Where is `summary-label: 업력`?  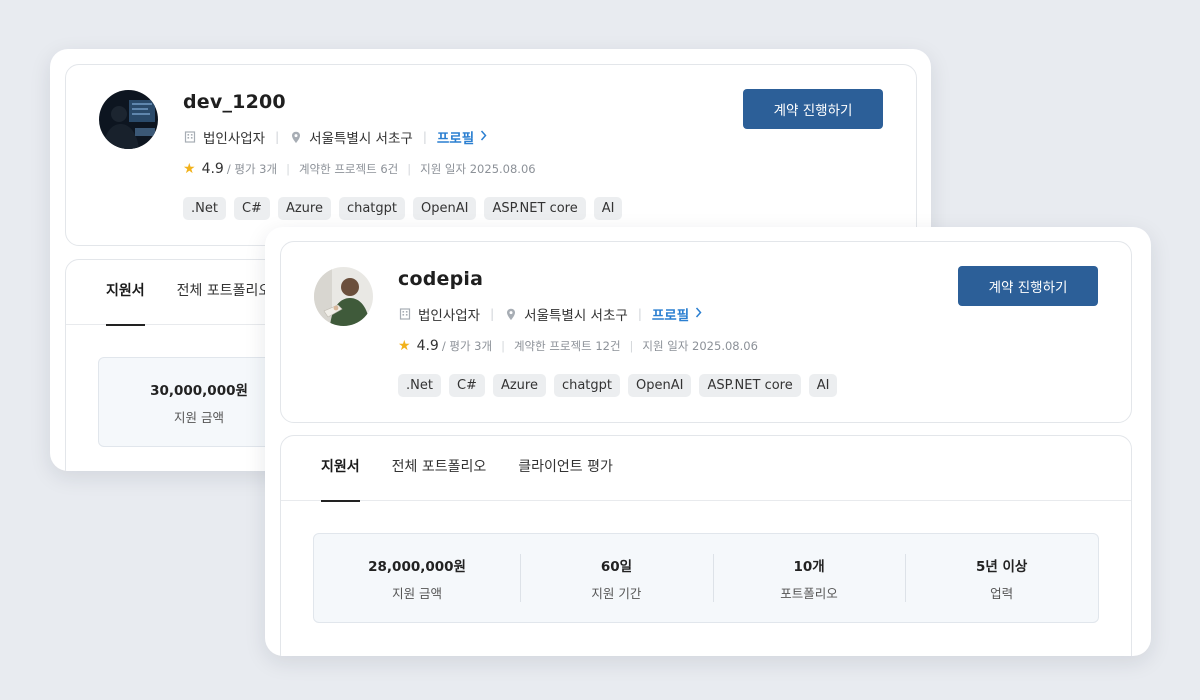 summary-label: 업력 is located at coordinates (1002, 593).